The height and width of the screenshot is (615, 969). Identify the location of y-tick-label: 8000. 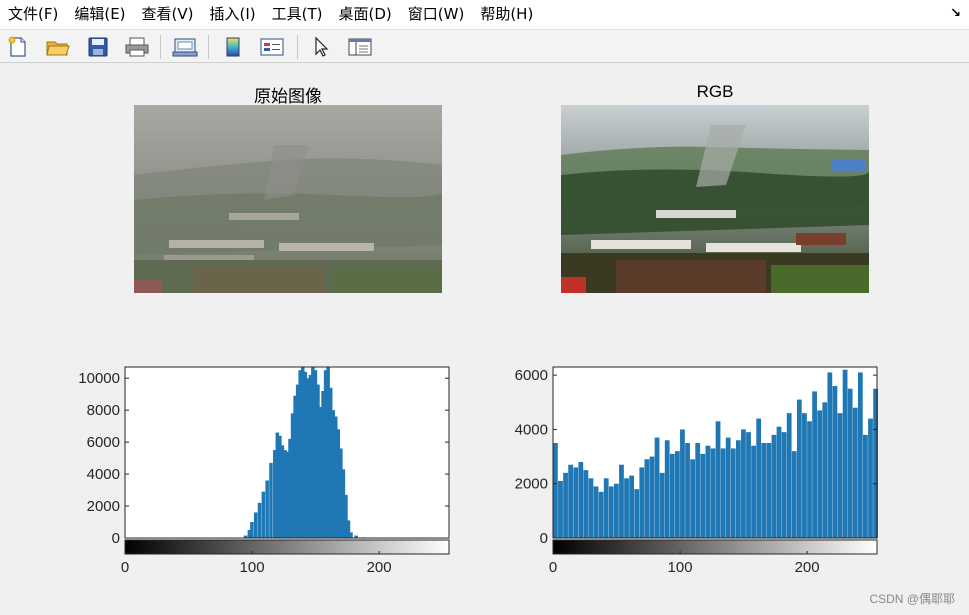
(103, 410).